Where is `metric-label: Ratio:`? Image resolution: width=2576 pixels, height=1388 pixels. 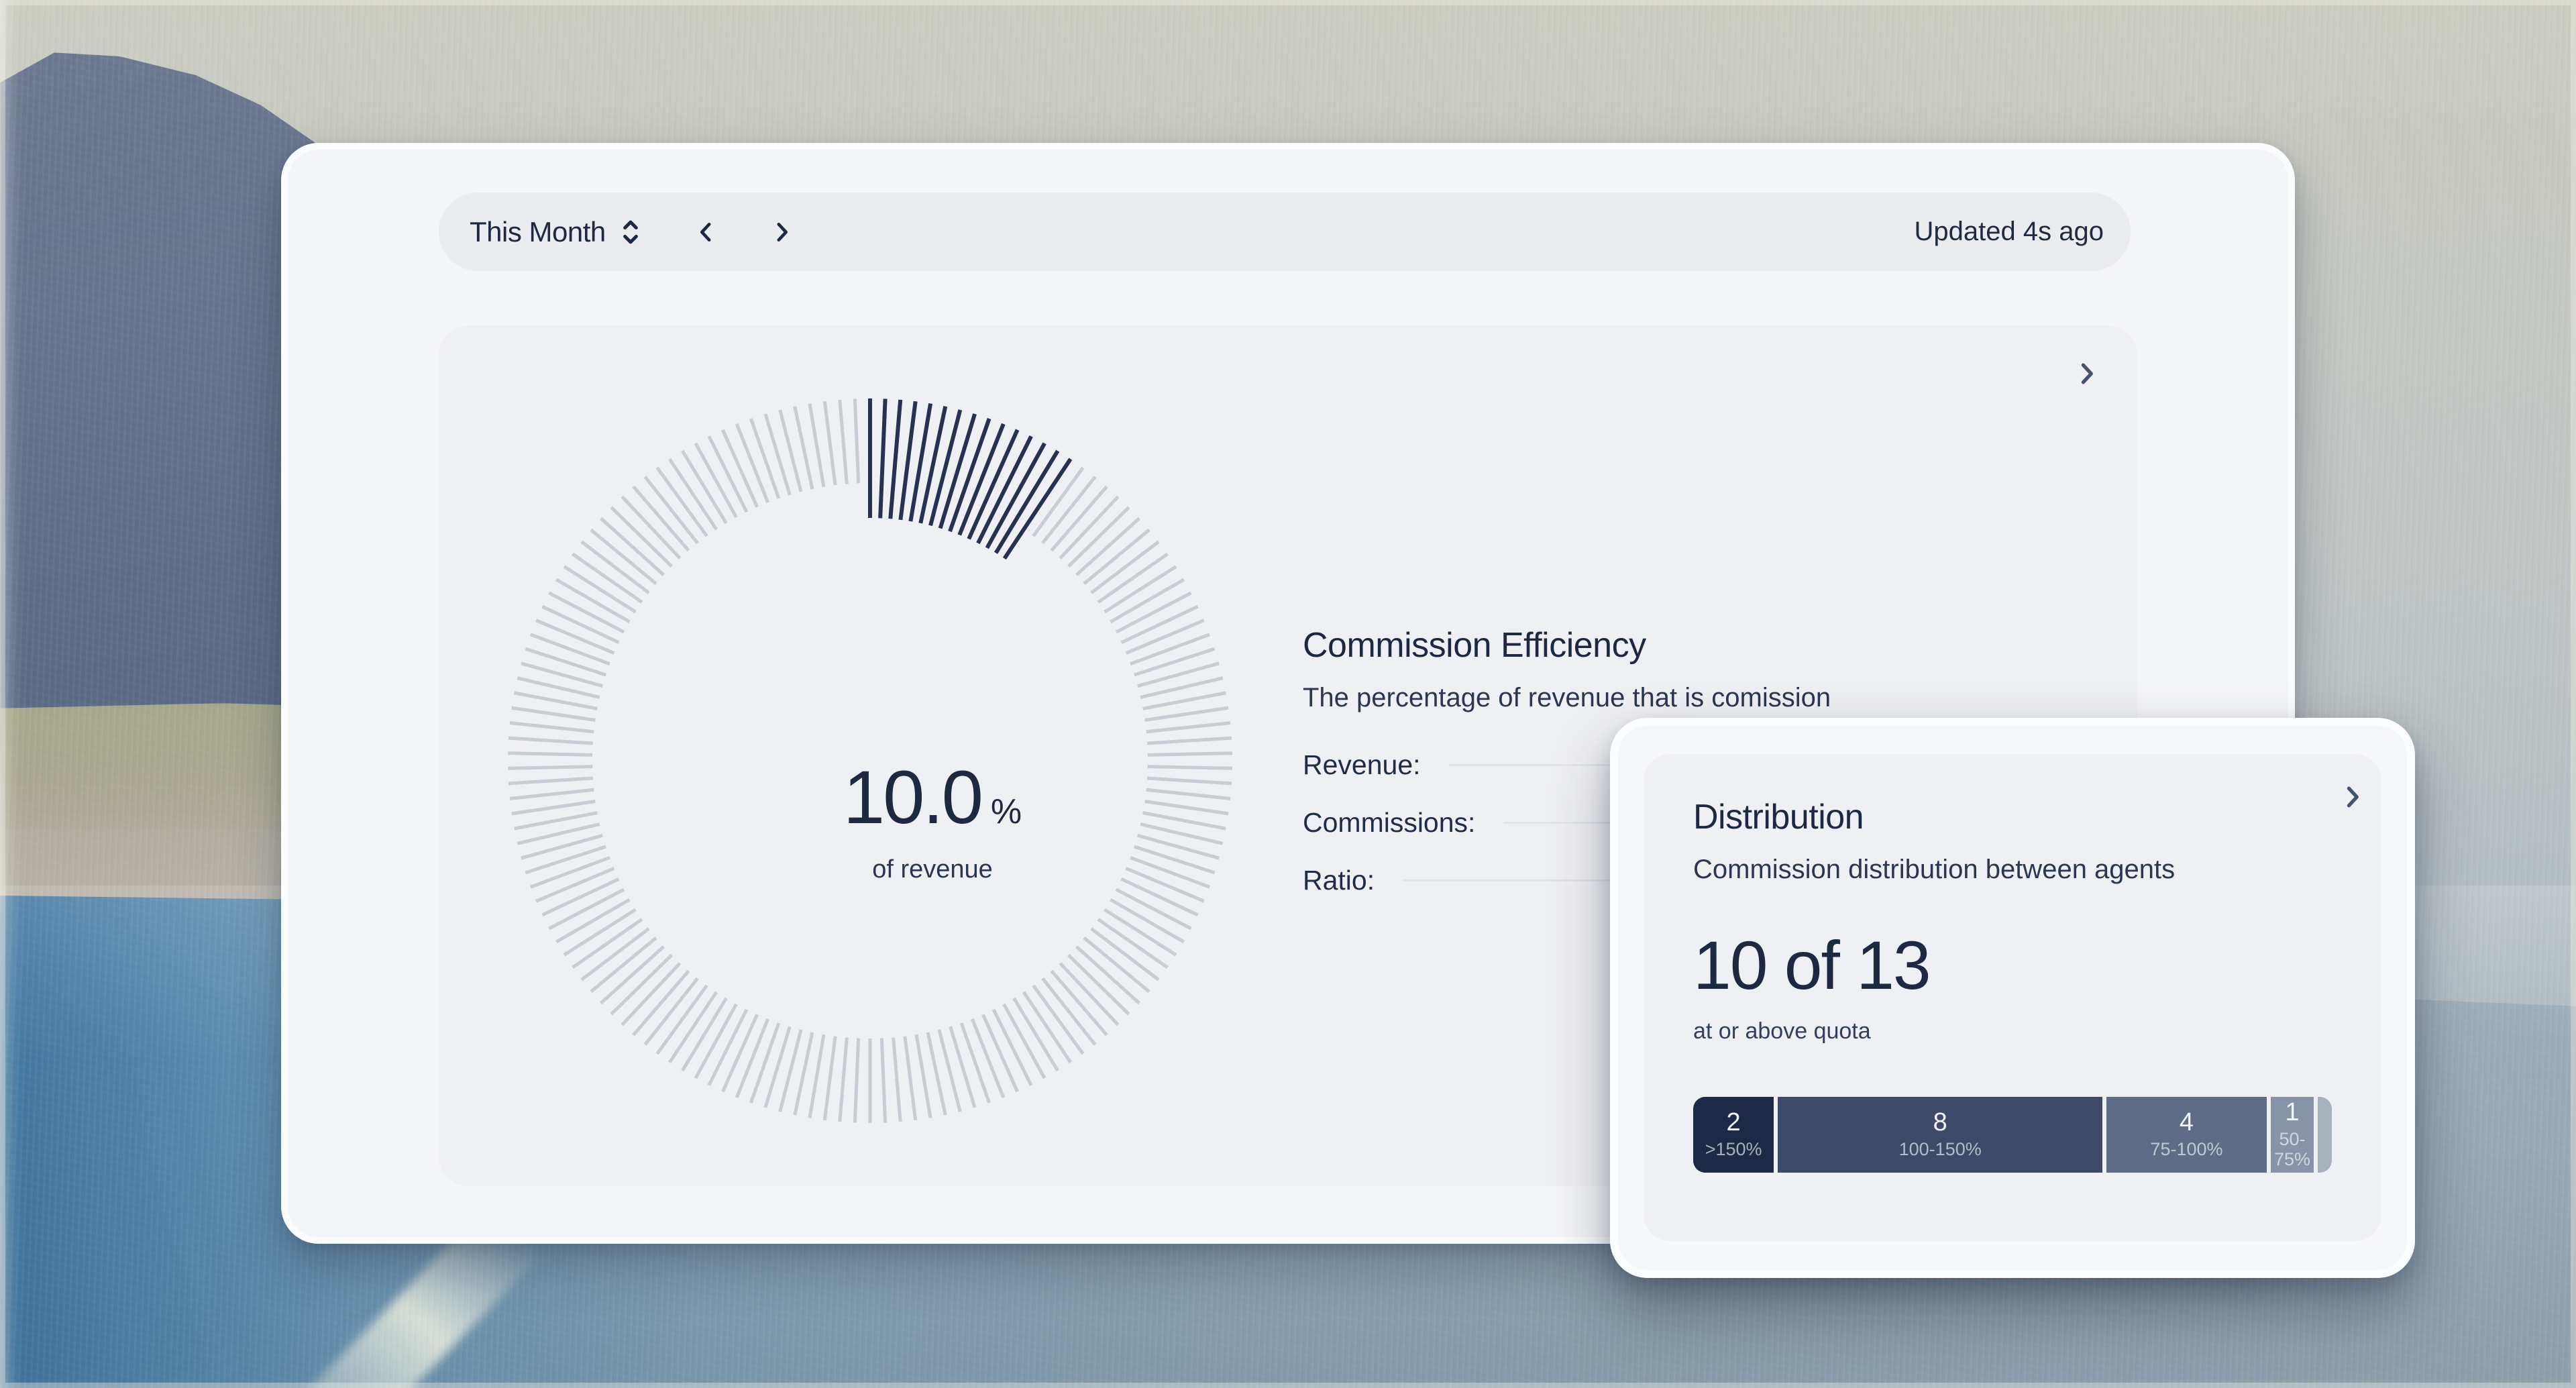 metric-label: Ratio: is located at coordinates (1339, 880).